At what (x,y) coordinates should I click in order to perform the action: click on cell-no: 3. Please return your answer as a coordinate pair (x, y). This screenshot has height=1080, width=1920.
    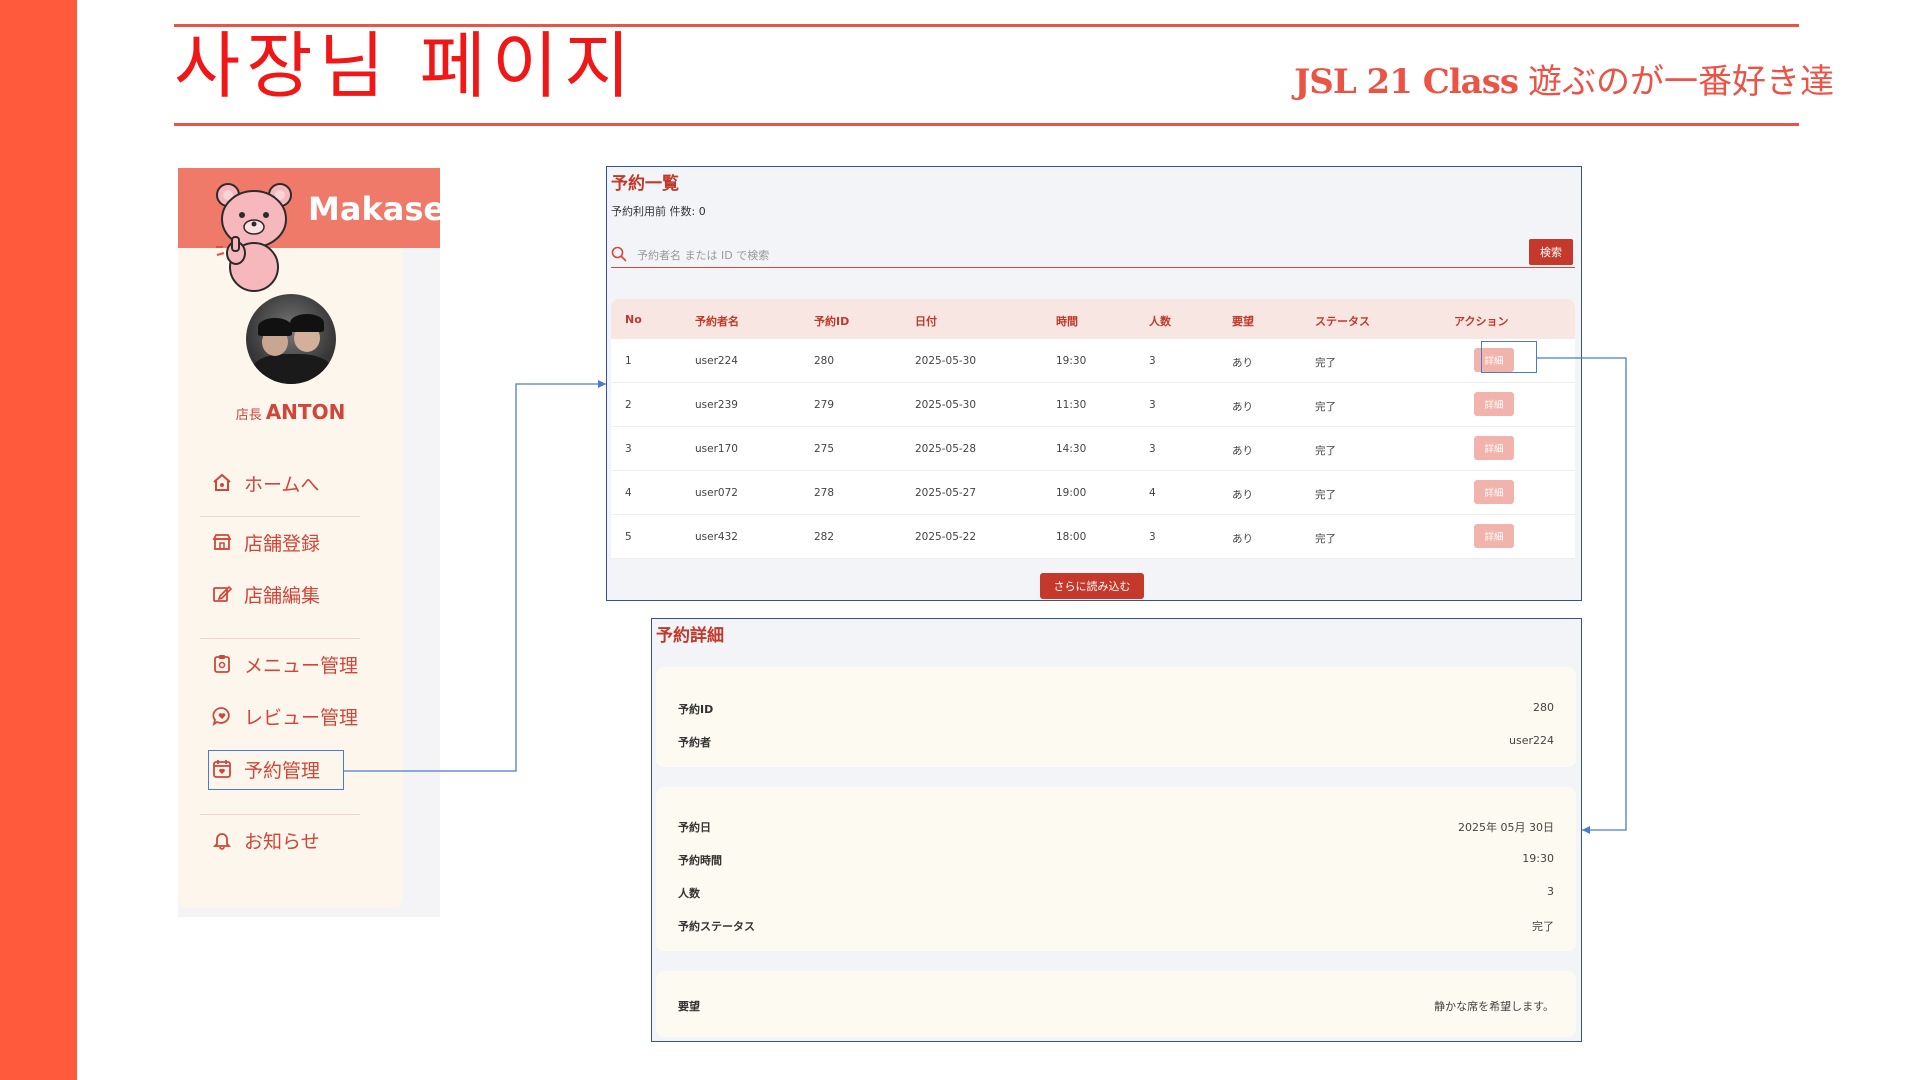
    Looking at the image, I should click on (628, 449).